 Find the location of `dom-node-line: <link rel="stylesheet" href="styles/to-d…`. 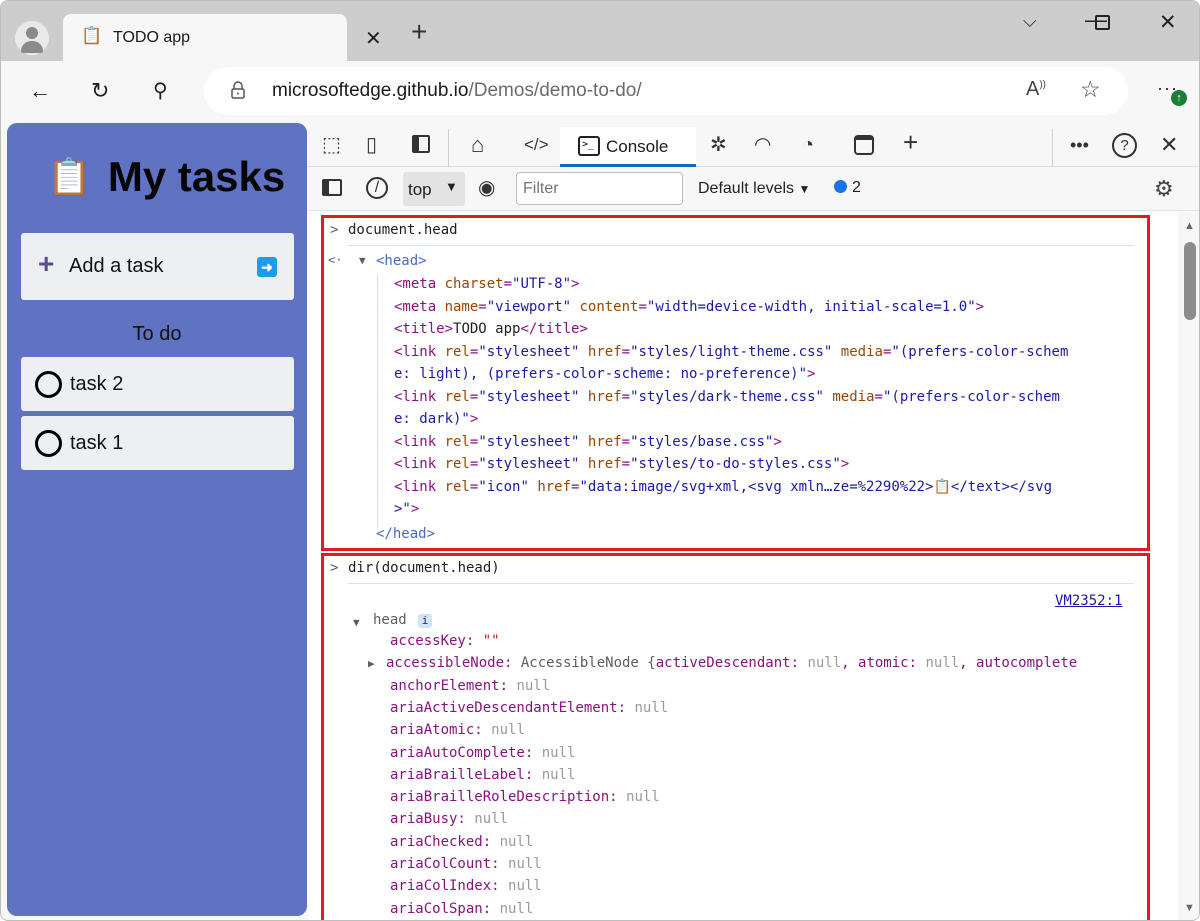

dom-node-line: <link rel="stylesheet" href="styles/to-d… is located at coordinates (621, 464).